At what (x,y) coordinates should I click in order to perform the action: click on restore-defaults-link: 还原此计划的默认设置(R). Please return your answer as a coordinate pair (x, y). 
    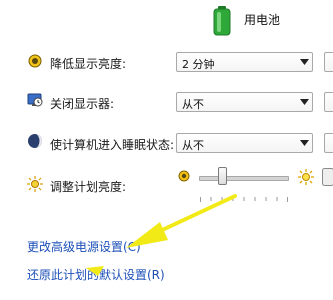
    Looking at the image, I should click on (96, 274).